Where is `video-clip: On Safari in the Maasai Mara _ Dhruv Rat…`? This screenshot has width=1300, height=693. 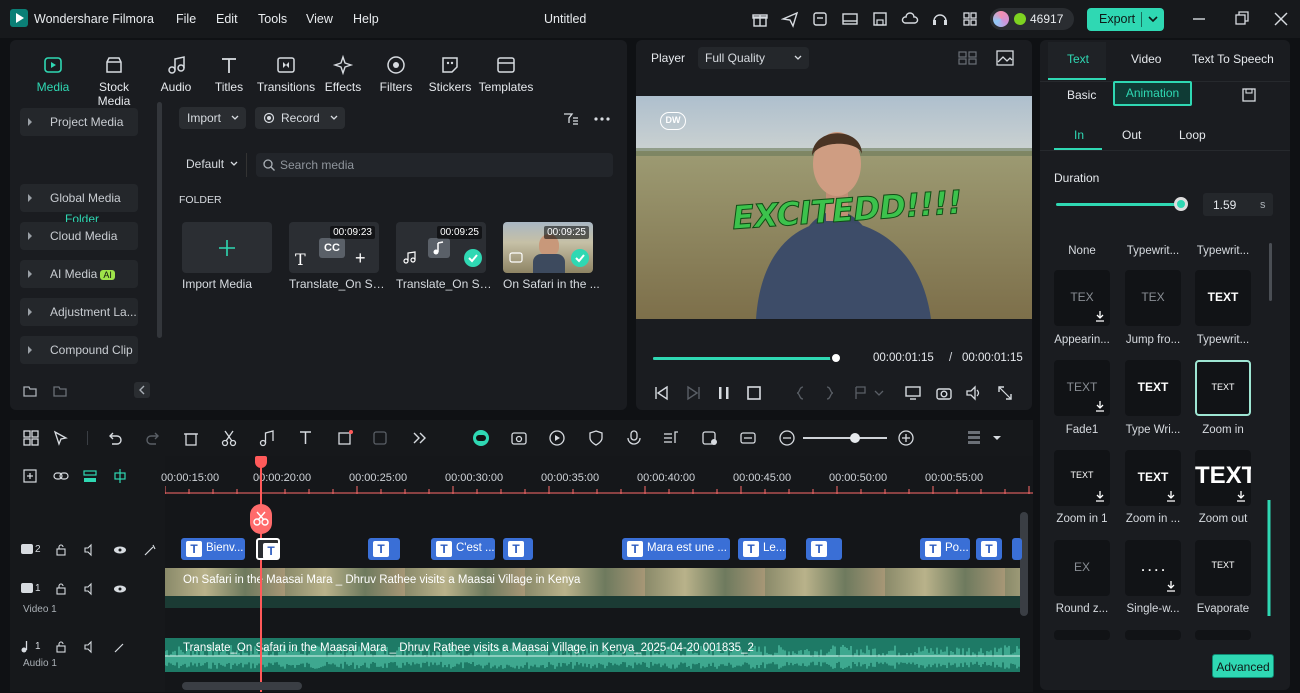 video-clip: On Safari in the Maasai Mara _ Dhruv Rat… is located at coordinates (592, 588).